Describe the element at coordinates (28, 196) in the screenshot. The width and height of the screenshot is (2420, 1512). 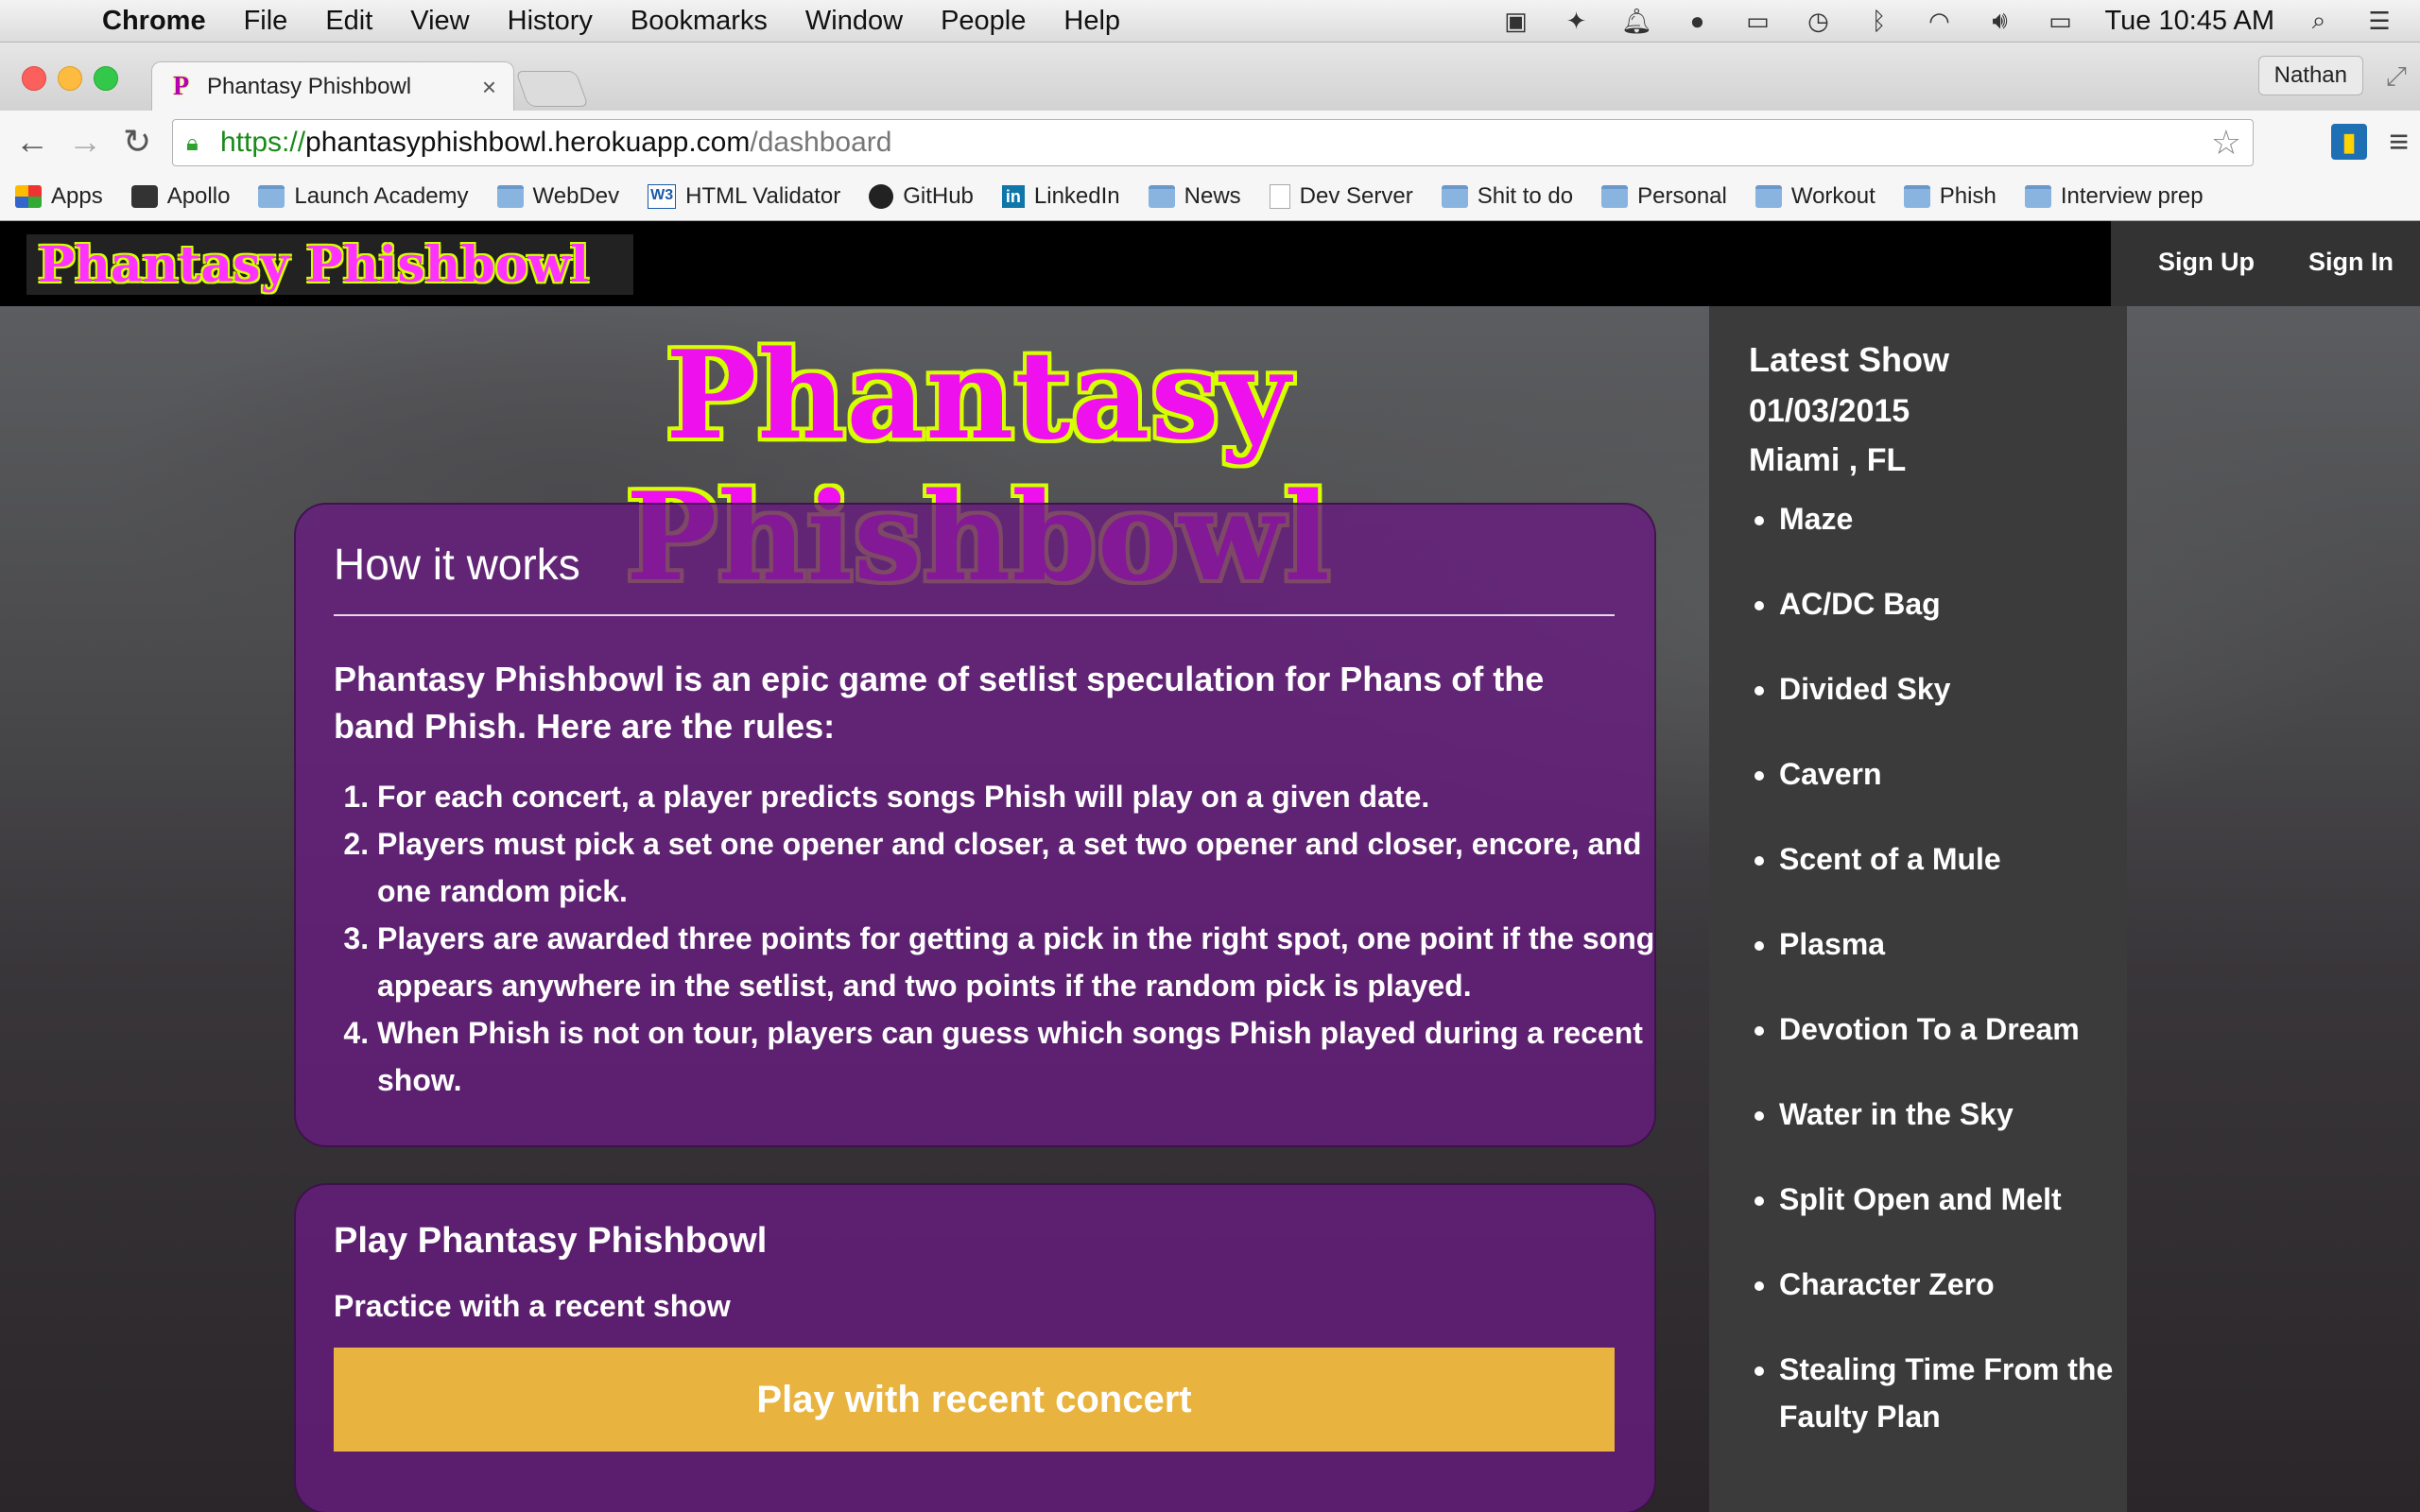
I see `apps-grid-icon` at that location.